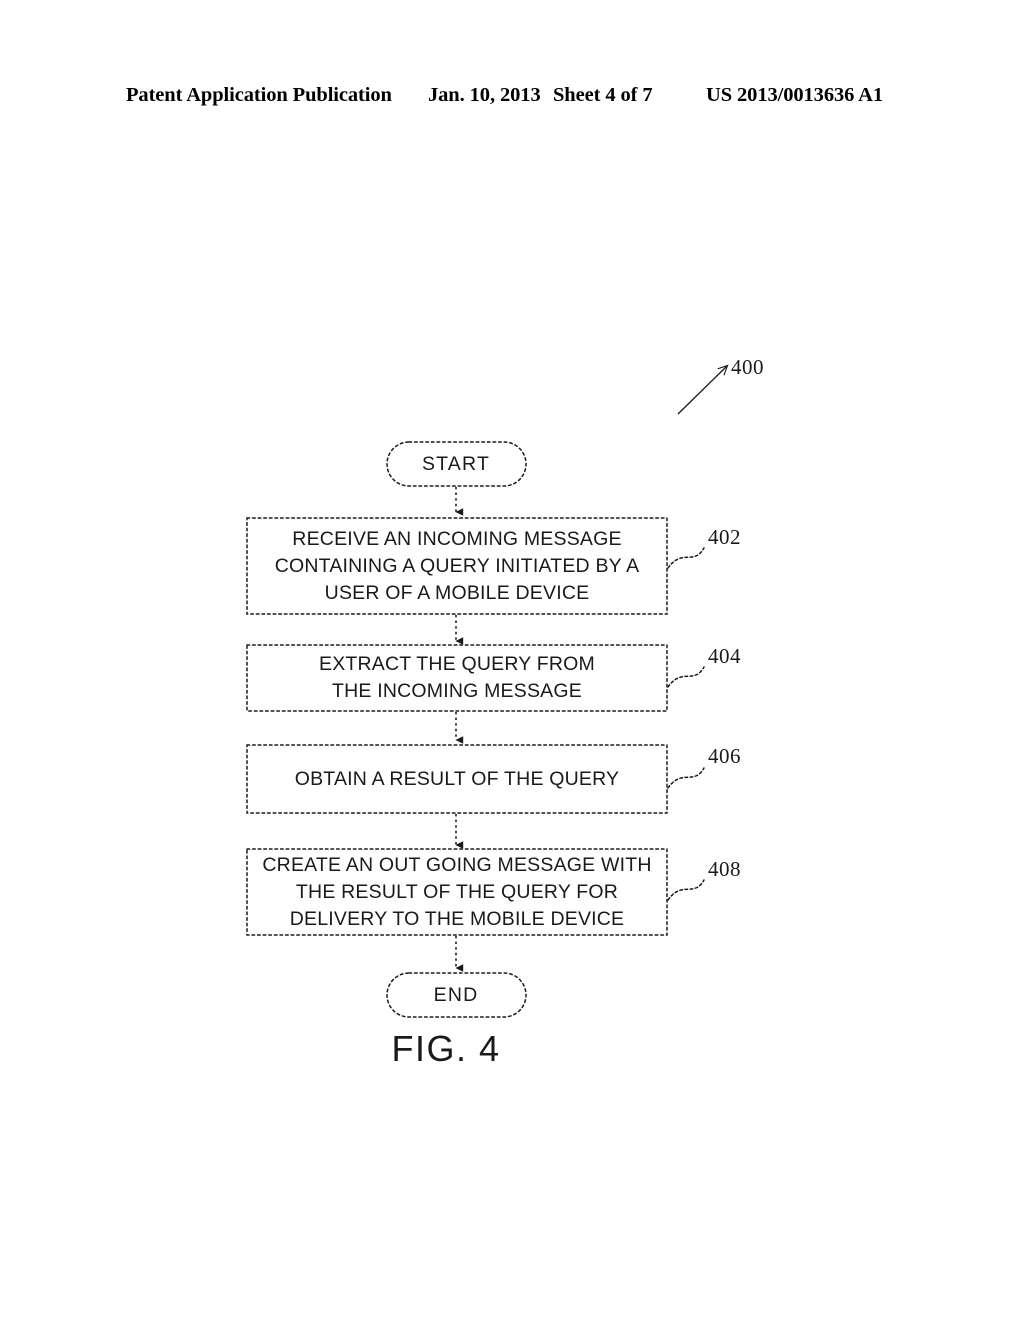  What do you see at coordinates (457, 678) in the screenshot?
I see `node-404-shape` at bounding box center [457, 678].